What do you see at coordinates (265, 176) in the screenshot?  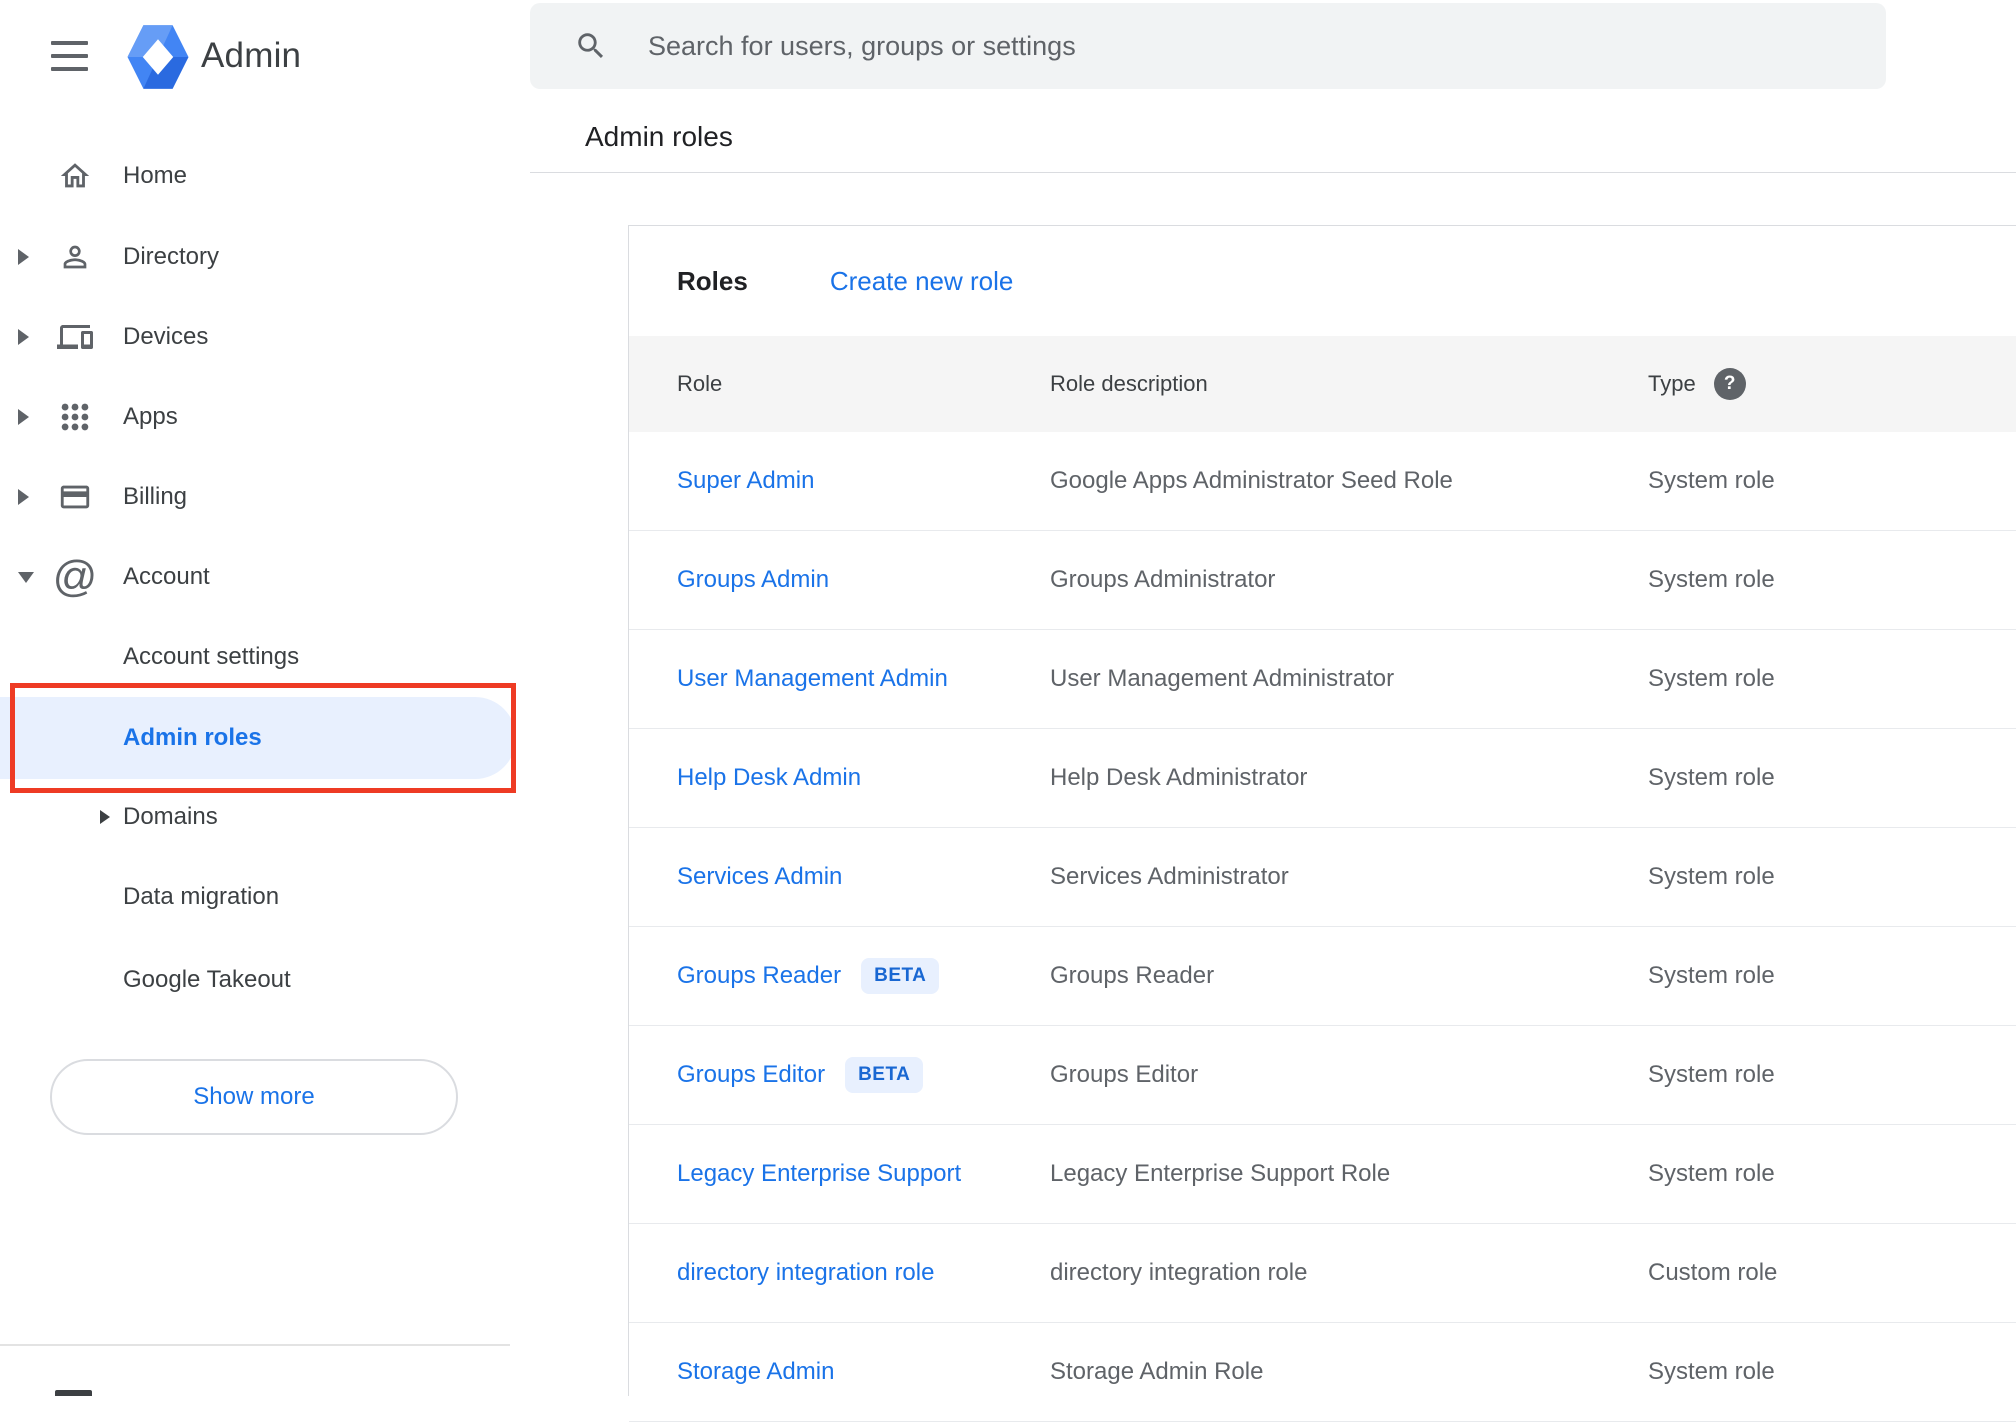 I see `sidebar-item-home: Home` at bounding box center [265, 176].